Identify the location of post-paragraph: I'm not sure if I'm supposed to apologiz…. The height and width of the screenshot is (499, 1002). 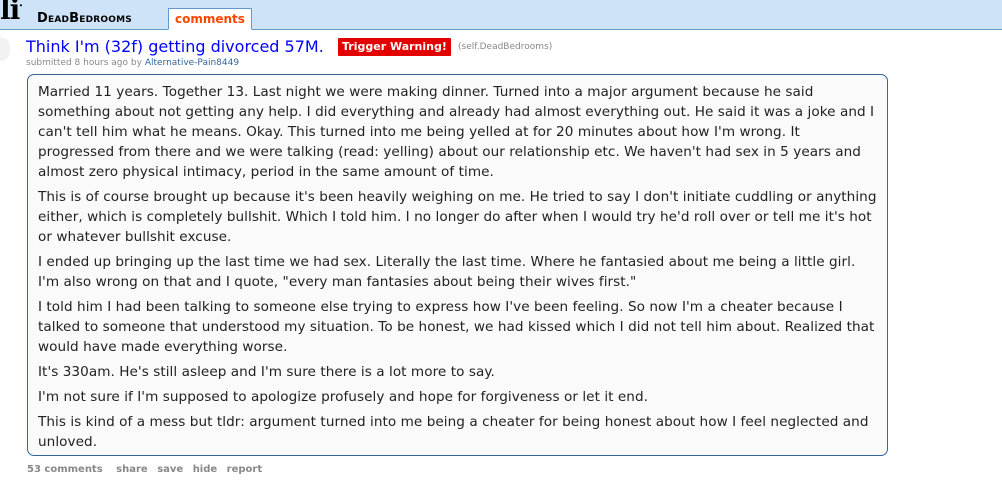
(343, 397).